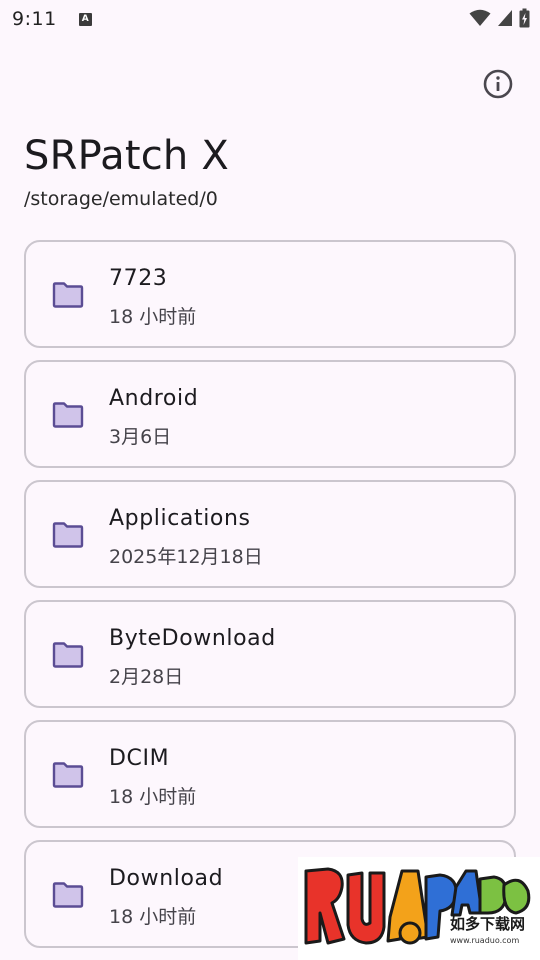  Describe the element at coordinates (505, 18) in the screenshot. I see `cell-signal-icon` at that location.